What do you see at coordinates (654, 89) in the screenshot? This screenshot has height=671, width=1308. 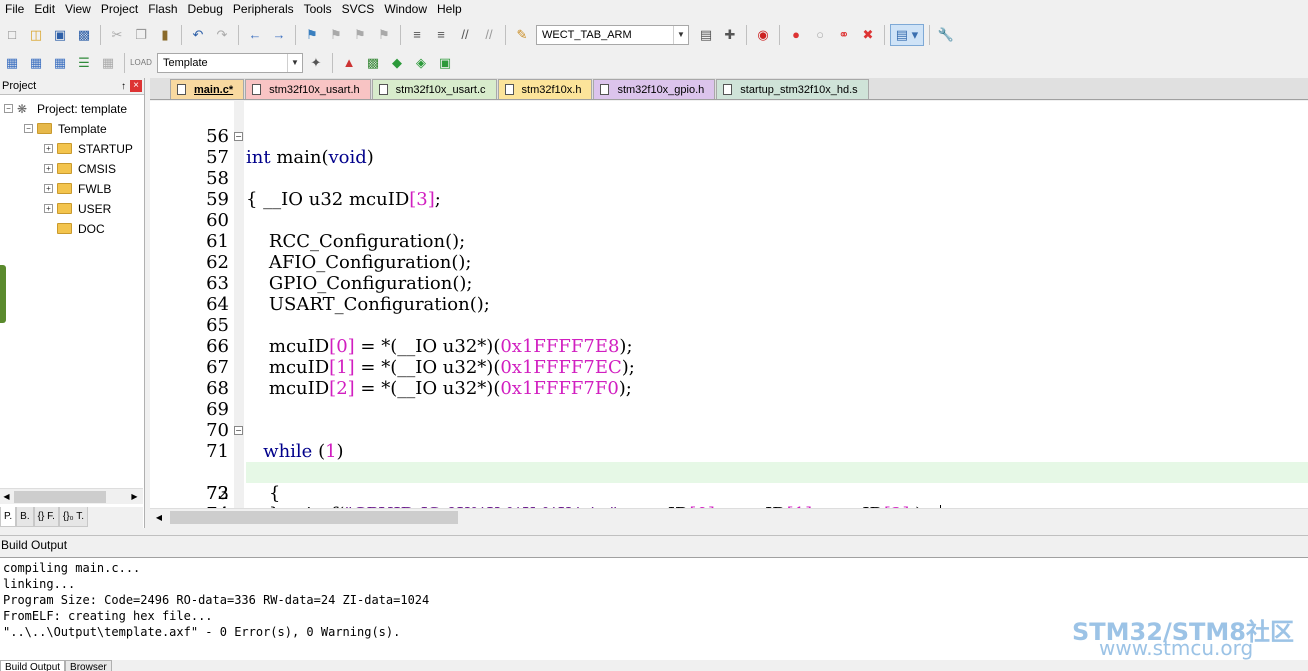 I see `tab-stm32f10x-gpio-h: stm32f10x_gpio.h` at bounding box center [654, 89].